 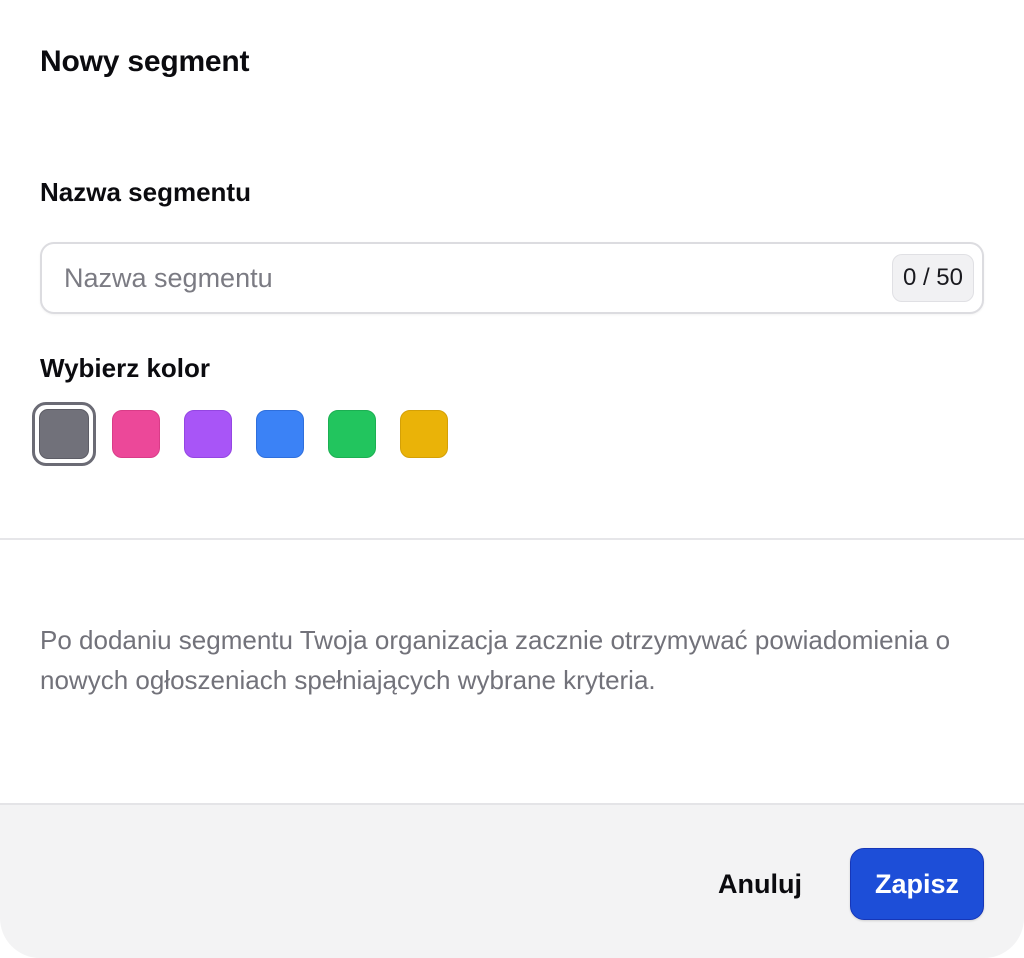 I want to click on segment-name-label: Nazwa segmentu, so click(x=145, y=192).